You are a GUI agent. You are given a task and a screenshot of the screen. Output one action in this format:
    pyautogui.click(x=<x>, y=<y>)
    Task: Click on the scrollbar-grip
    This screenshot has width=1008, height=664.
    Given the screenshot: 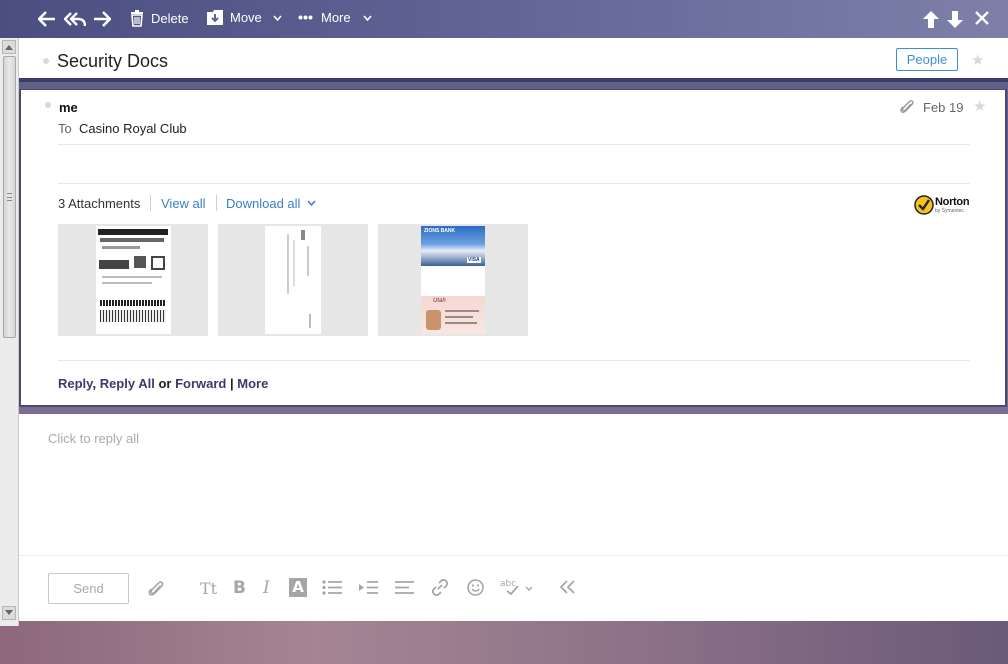 What is the action you would take?
    pyautogui.click(x=9, y=197)
    